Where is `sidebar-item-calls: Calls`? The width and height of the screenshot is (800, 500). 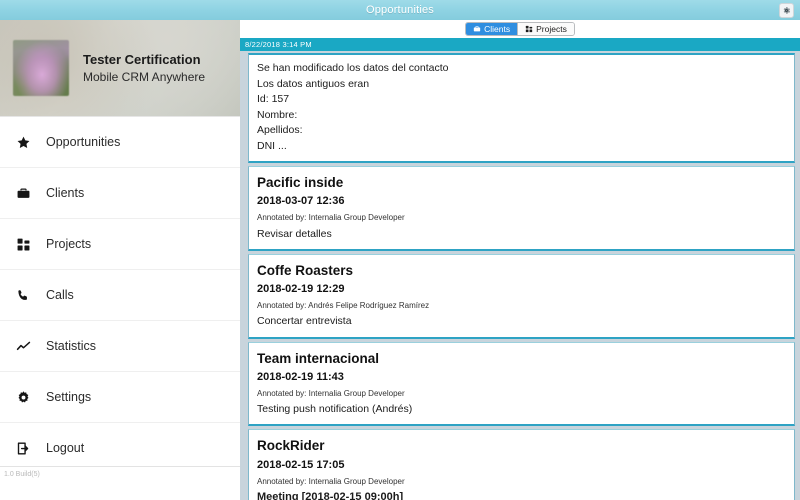 sidebar-item-calls: Calls is located at coordinates (120, 295).